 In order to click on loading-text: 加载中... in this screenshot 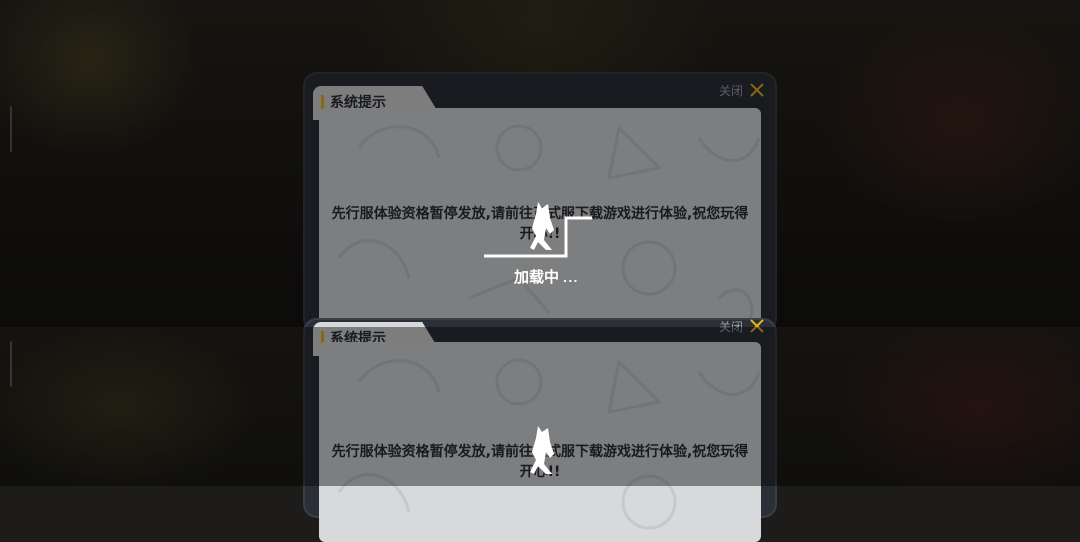, I will do `click(546, 276)`.